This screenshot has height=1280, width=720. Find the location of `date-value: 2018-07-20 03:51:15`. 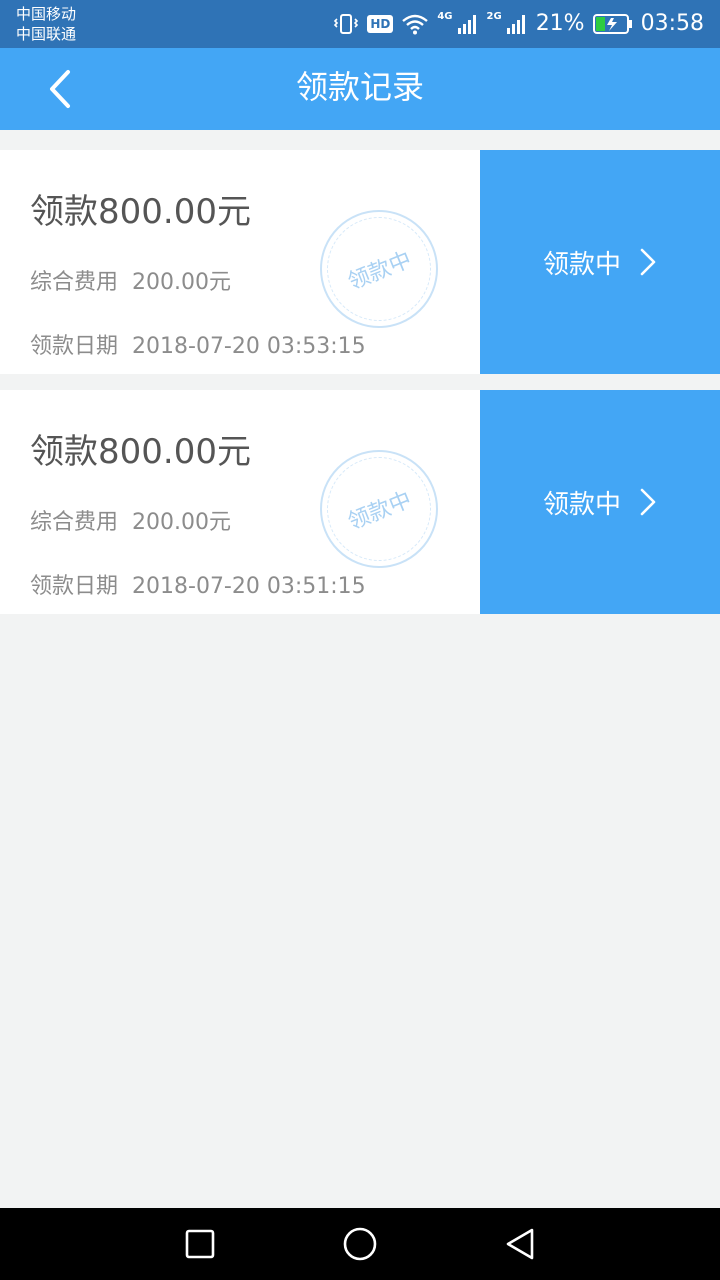

date-value: 2018-07-20 03:51:15 is located at coordinates (249, 586).